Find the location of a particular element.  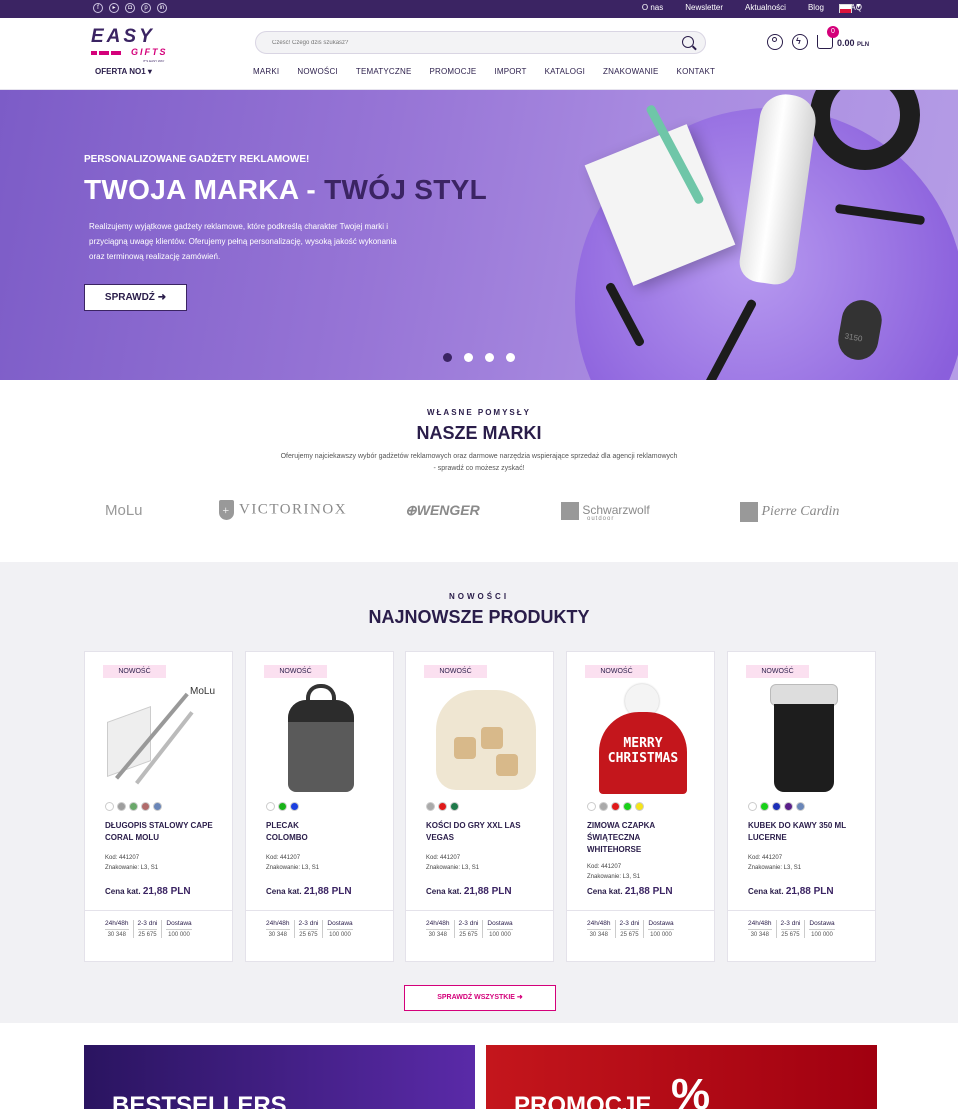

pl-flag-icon is located at coordinates (845, 8).